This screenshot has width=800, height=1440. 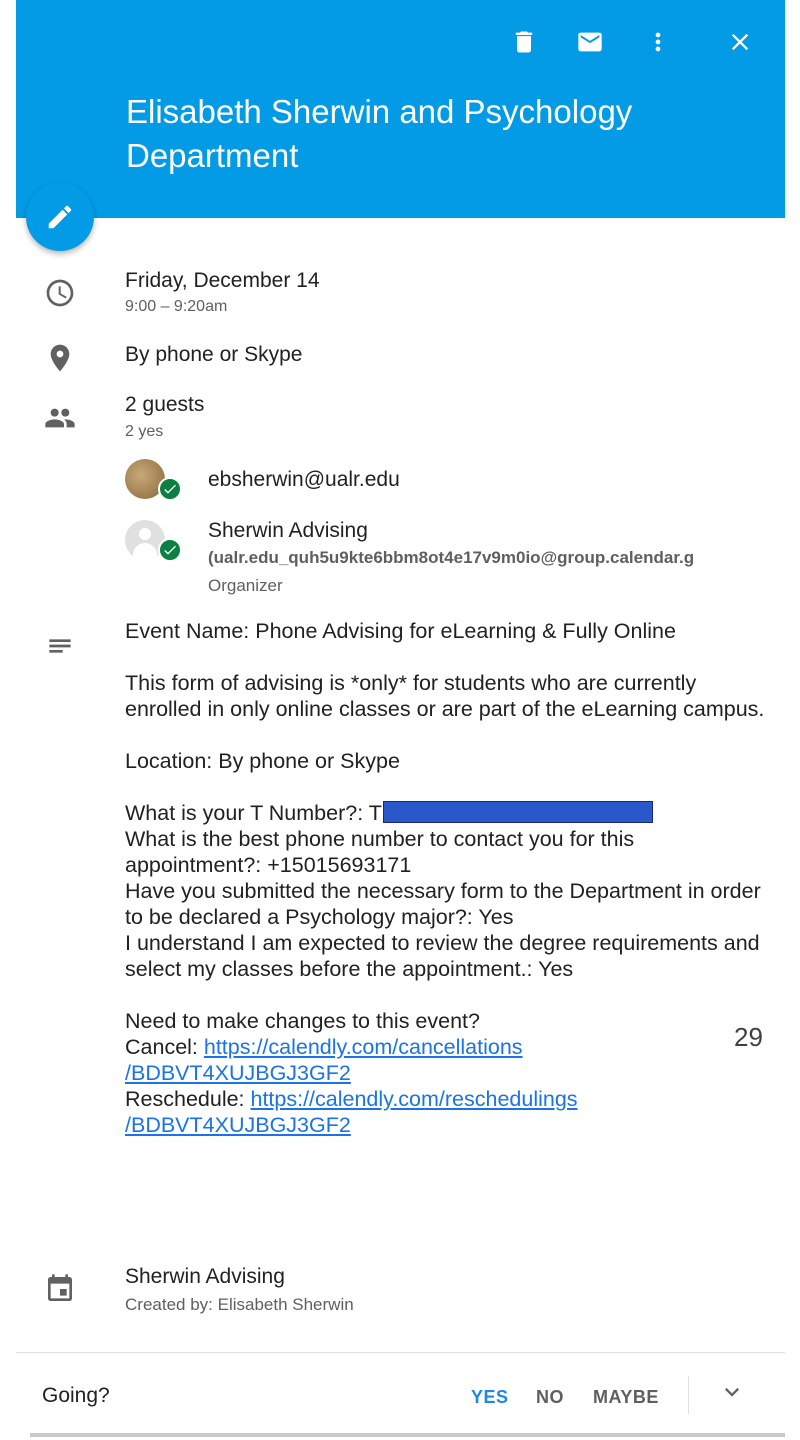 I want to click on desc-t-number: What is your T Number?: T, so click(x=445, y=813).